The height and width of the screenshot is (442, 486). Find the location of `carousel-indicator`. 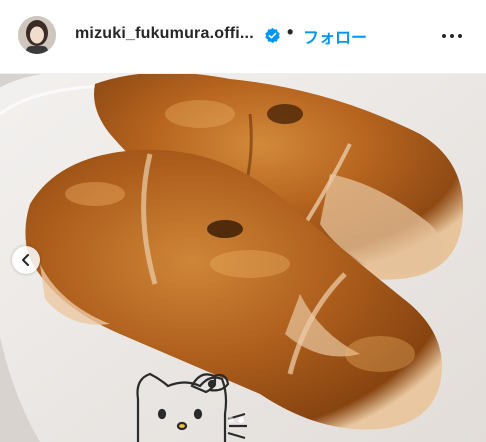

carousel-indicator is located at coordinates (236, 420).